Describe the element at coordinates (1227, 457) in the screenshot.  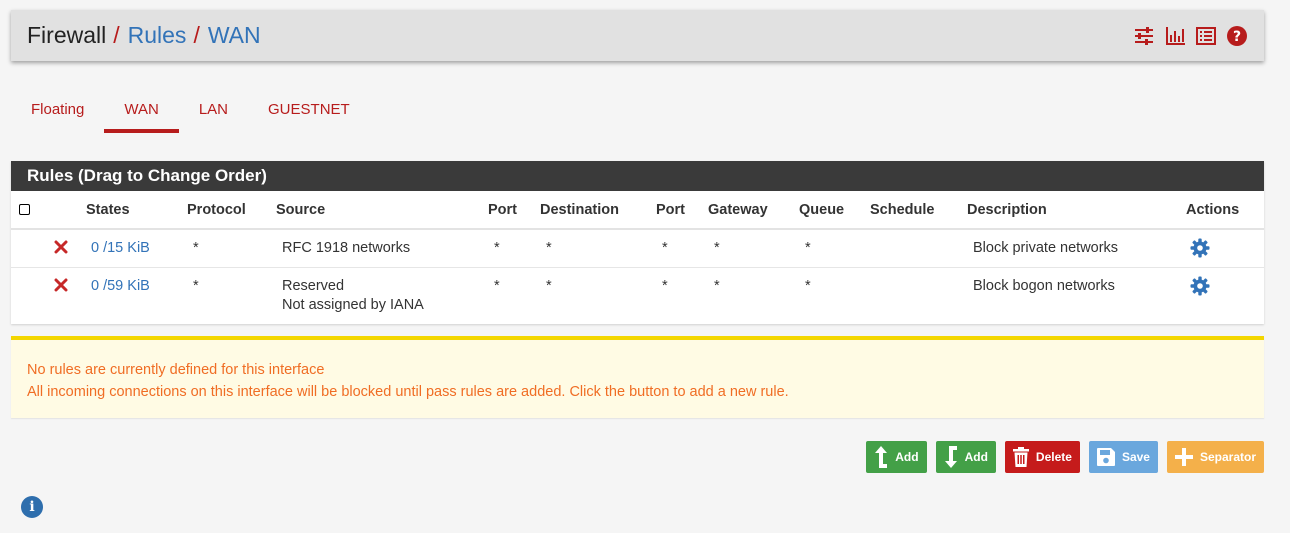
I see `separator-label: Separator` at that location.